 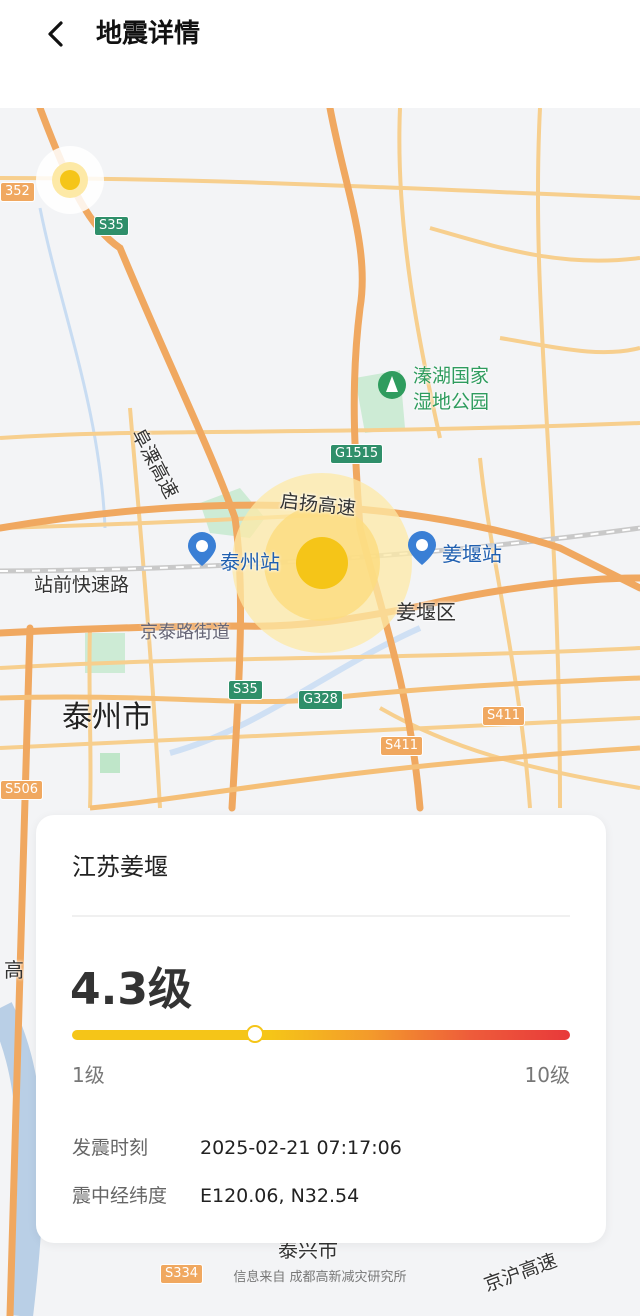 I want to click on map-label-park: 溱湖国家, so click(x=451, y=376).